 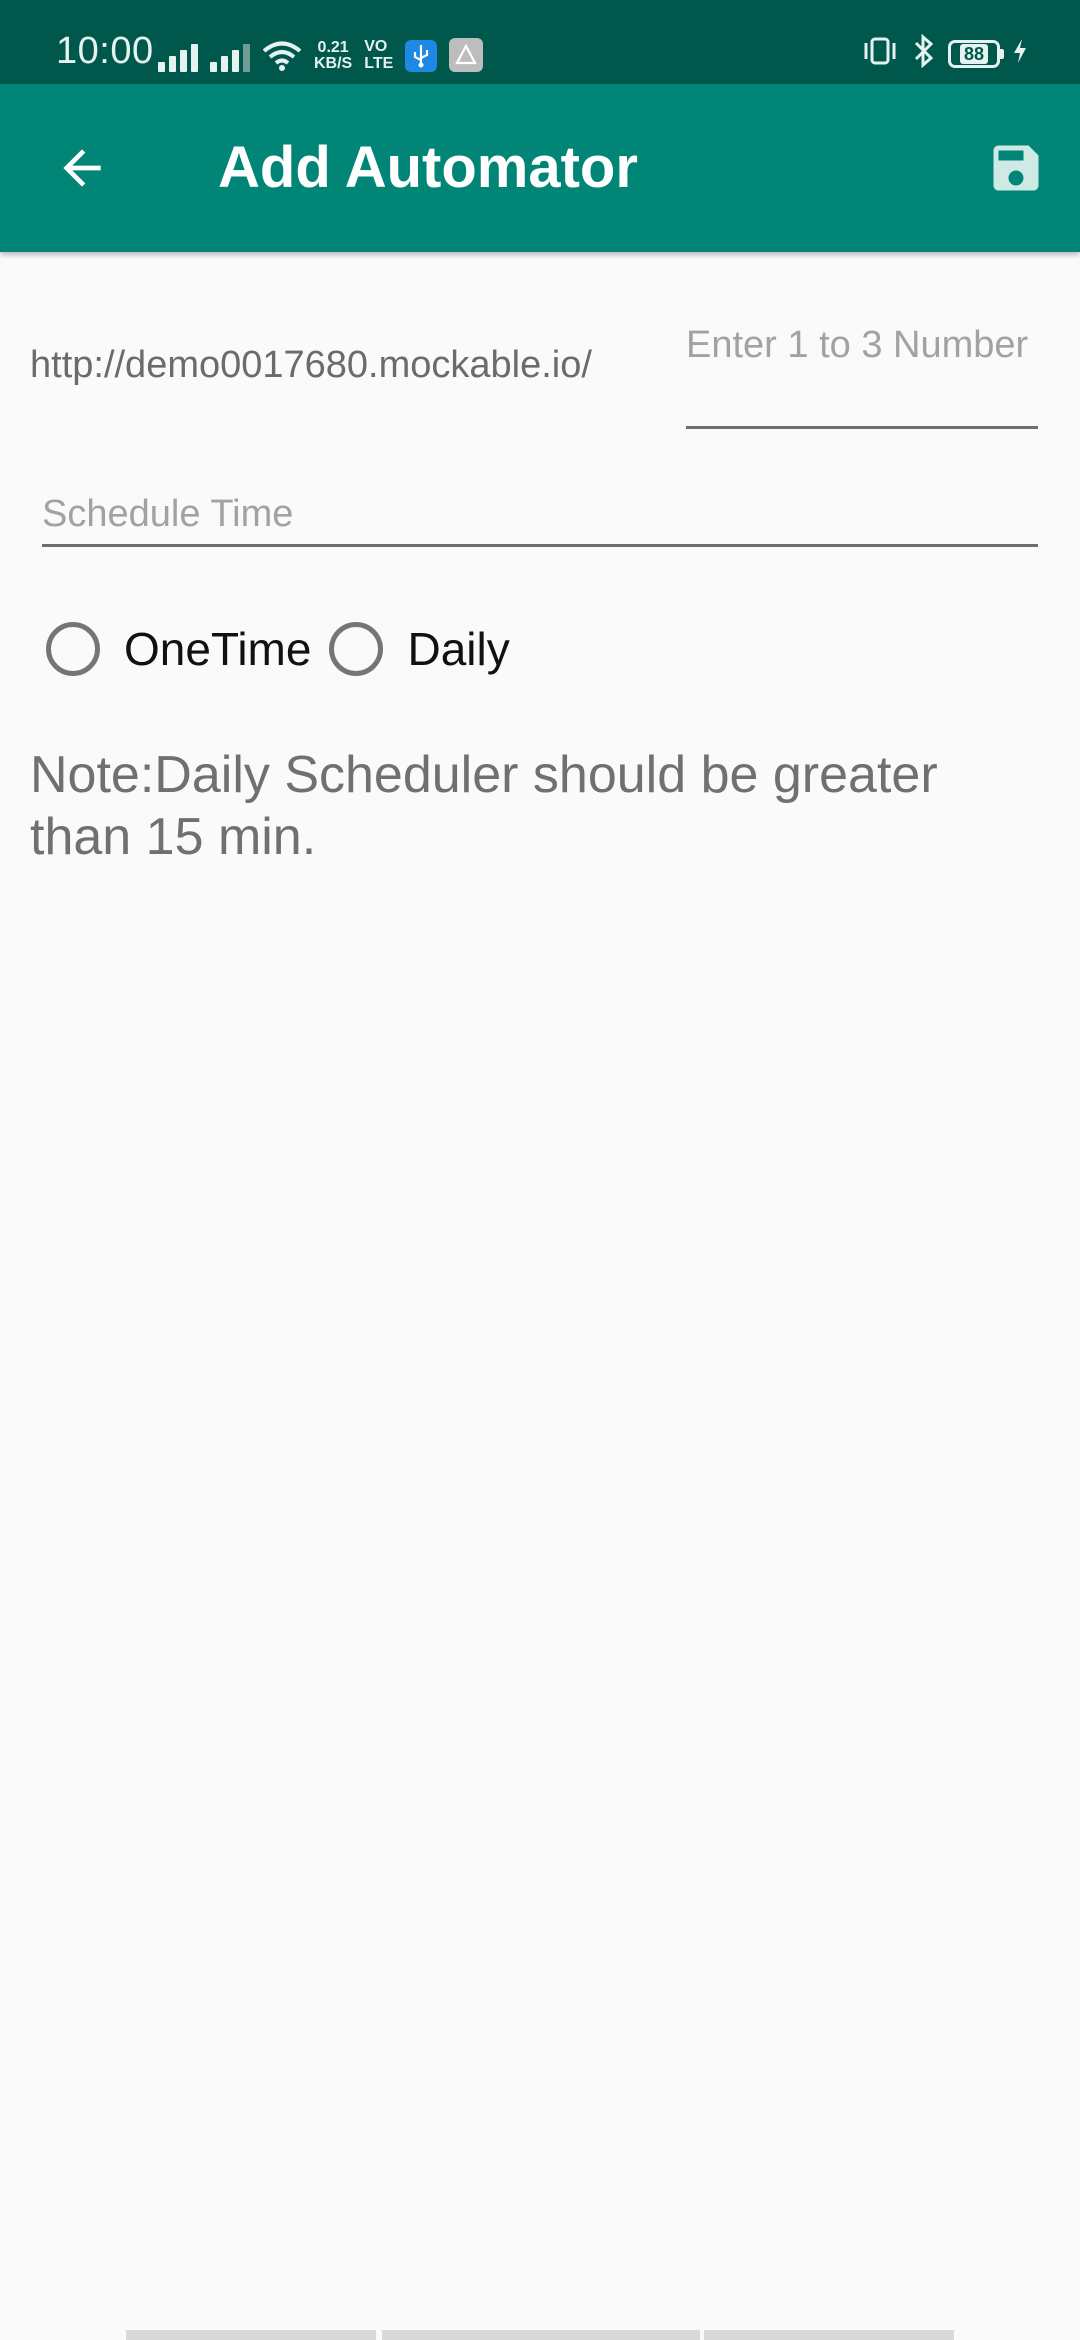 What do you see at coordinates (458, 649) in the screenshot?
I see `radio-daily-label: Daily` at bounding box center [458, 649].